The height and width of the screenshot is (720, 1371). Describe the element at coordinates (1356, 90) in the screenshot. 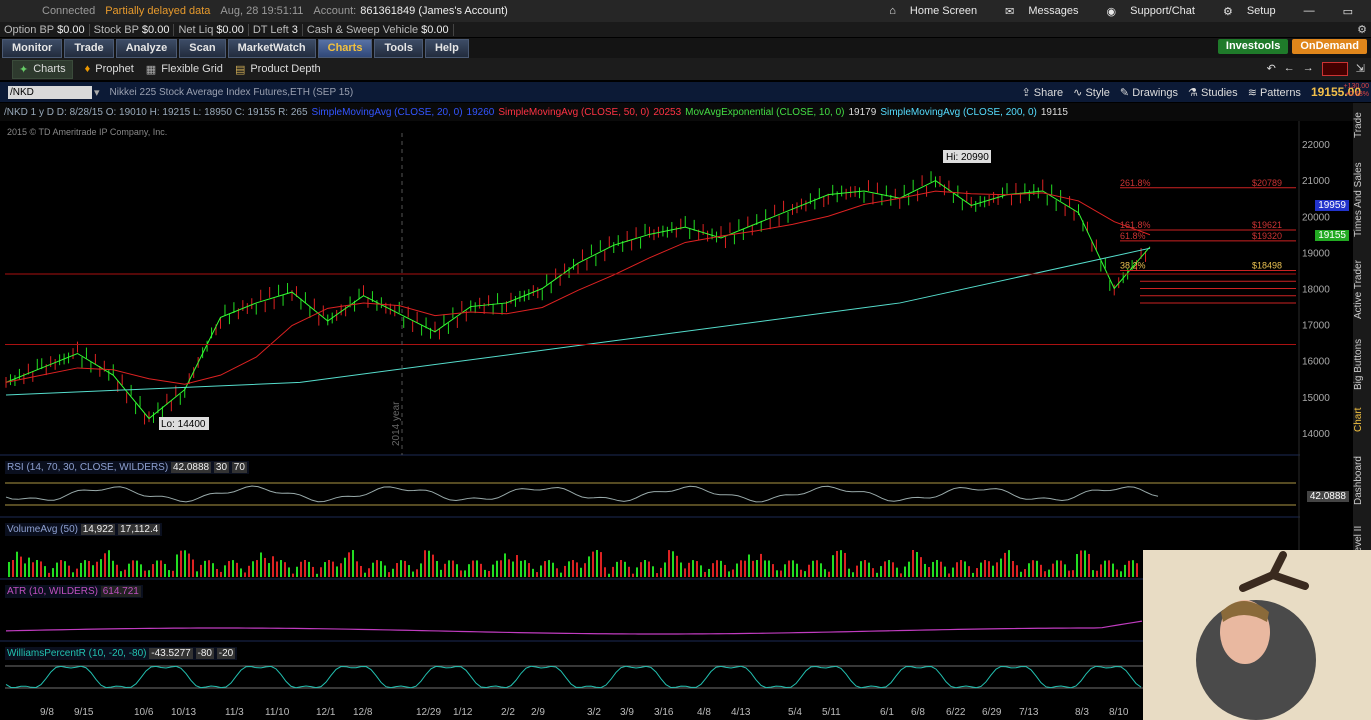

I see `price-change: +130.00 +0.68%` at that location.